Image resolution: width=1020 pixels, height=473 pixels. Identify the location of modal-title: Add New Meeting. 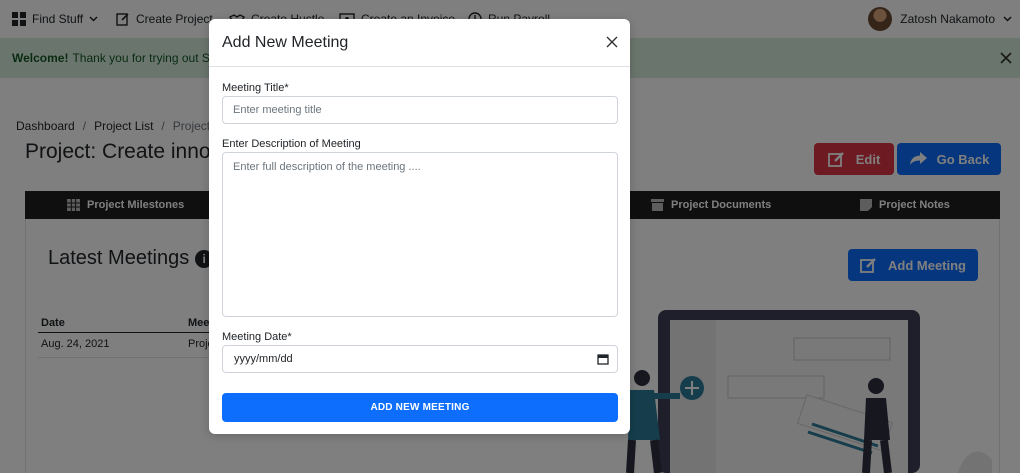
(285, 42).